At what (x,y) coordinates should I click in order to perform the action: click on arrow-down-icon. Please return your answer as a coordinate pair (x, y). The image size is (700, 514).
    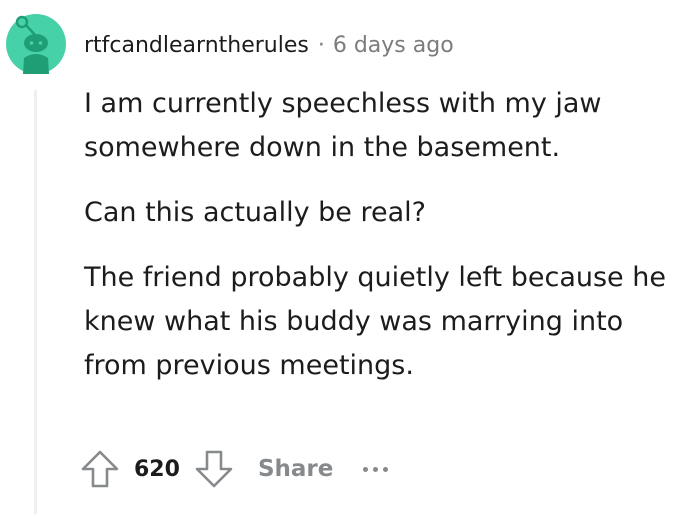
    Looking at the image, I should click on (214, 469).